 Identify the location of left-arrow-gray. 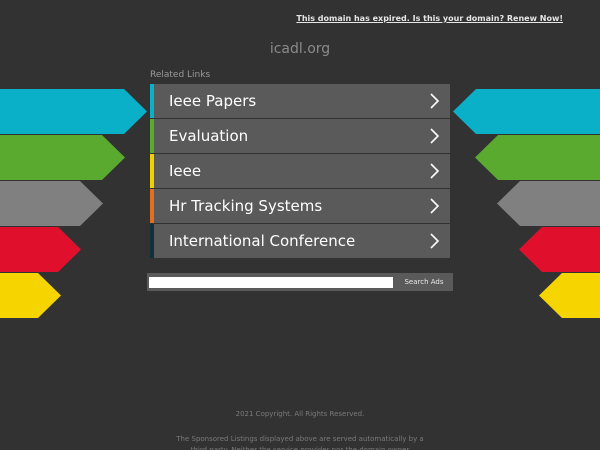
(51, 203).